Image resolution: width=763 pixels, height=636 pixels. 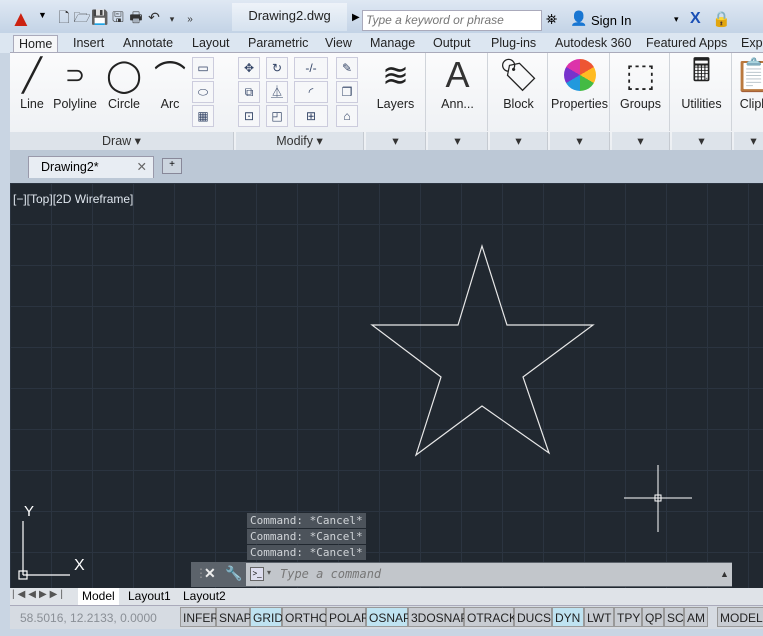 I want to click on tab-navigation-icons: |◀◀▶▶|, so click(x=39, y=594).